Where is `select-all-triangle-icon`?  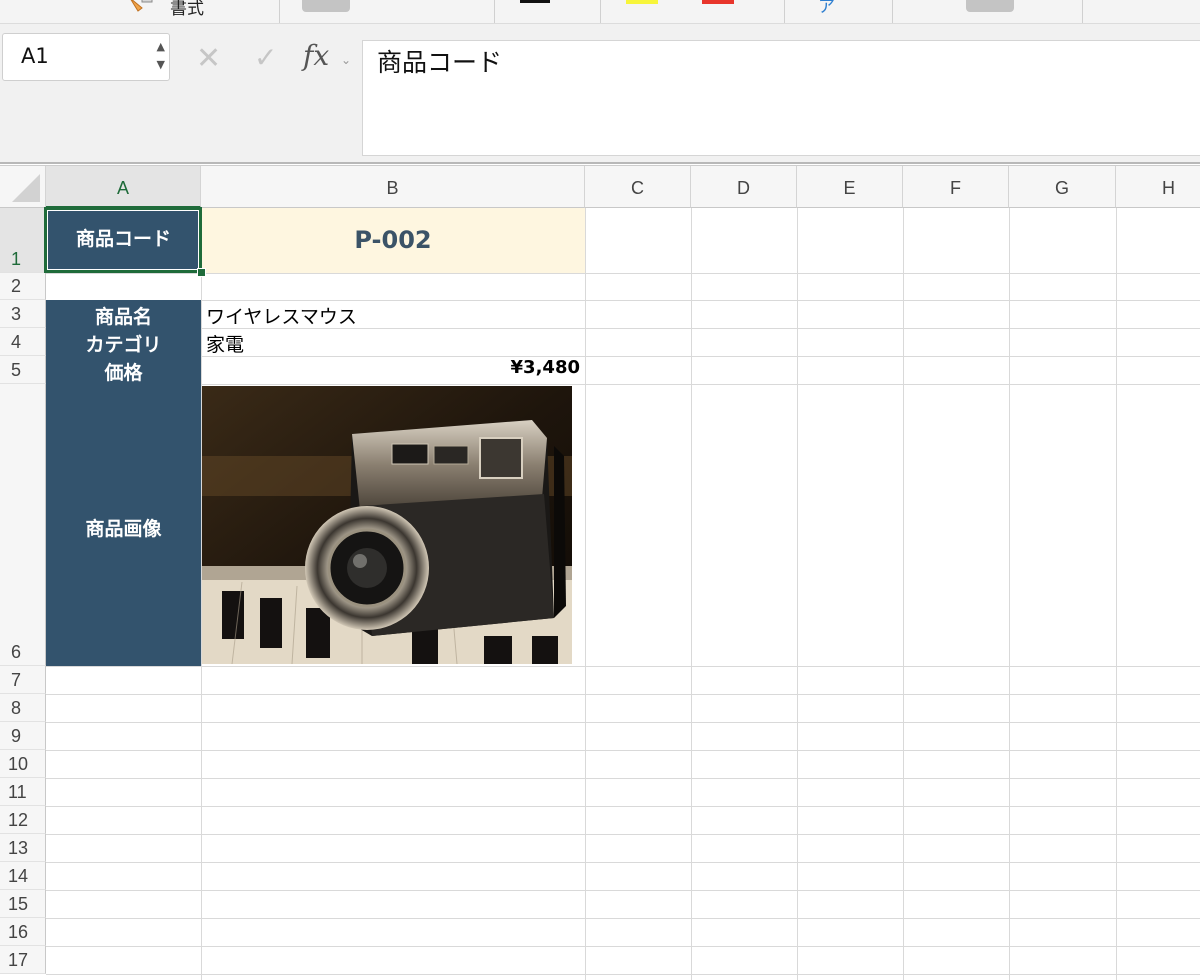 select-all-triangle-icon is located at coordinates (26, 188).